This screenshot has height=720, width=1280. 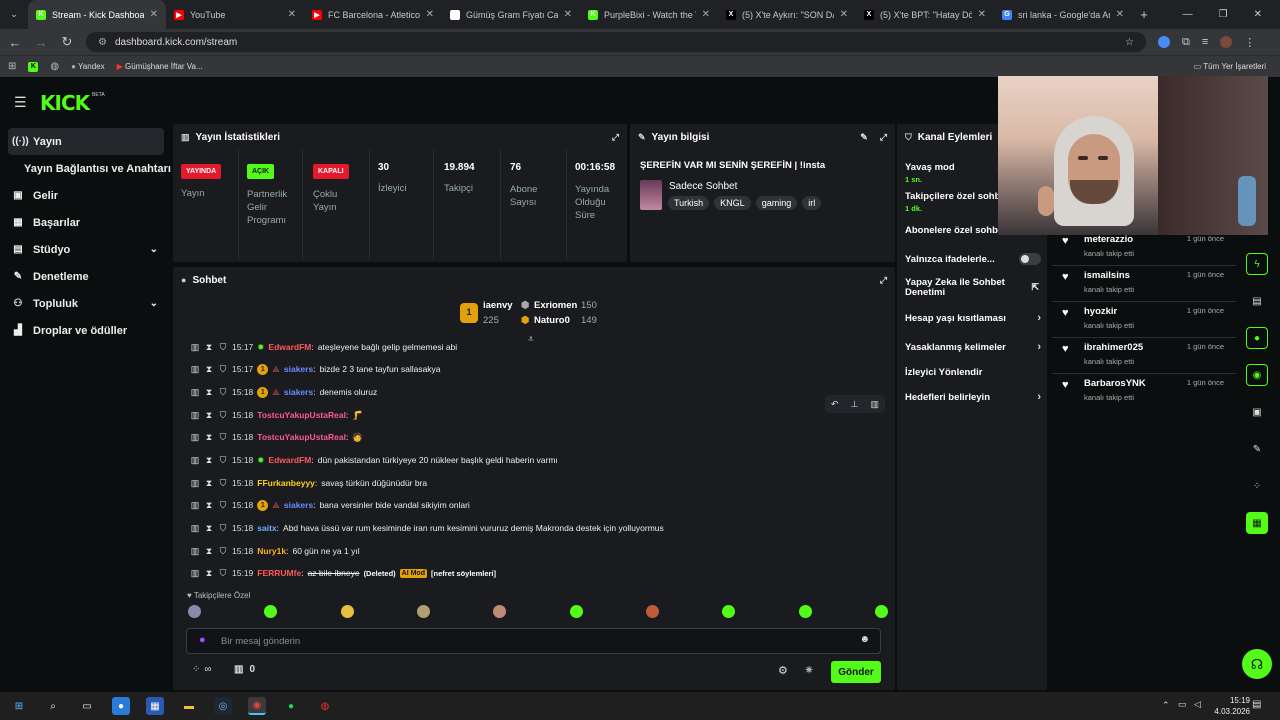 I want to click on sidebar-item-gelir: ▣ Gelir, so click(x=86, y=195).